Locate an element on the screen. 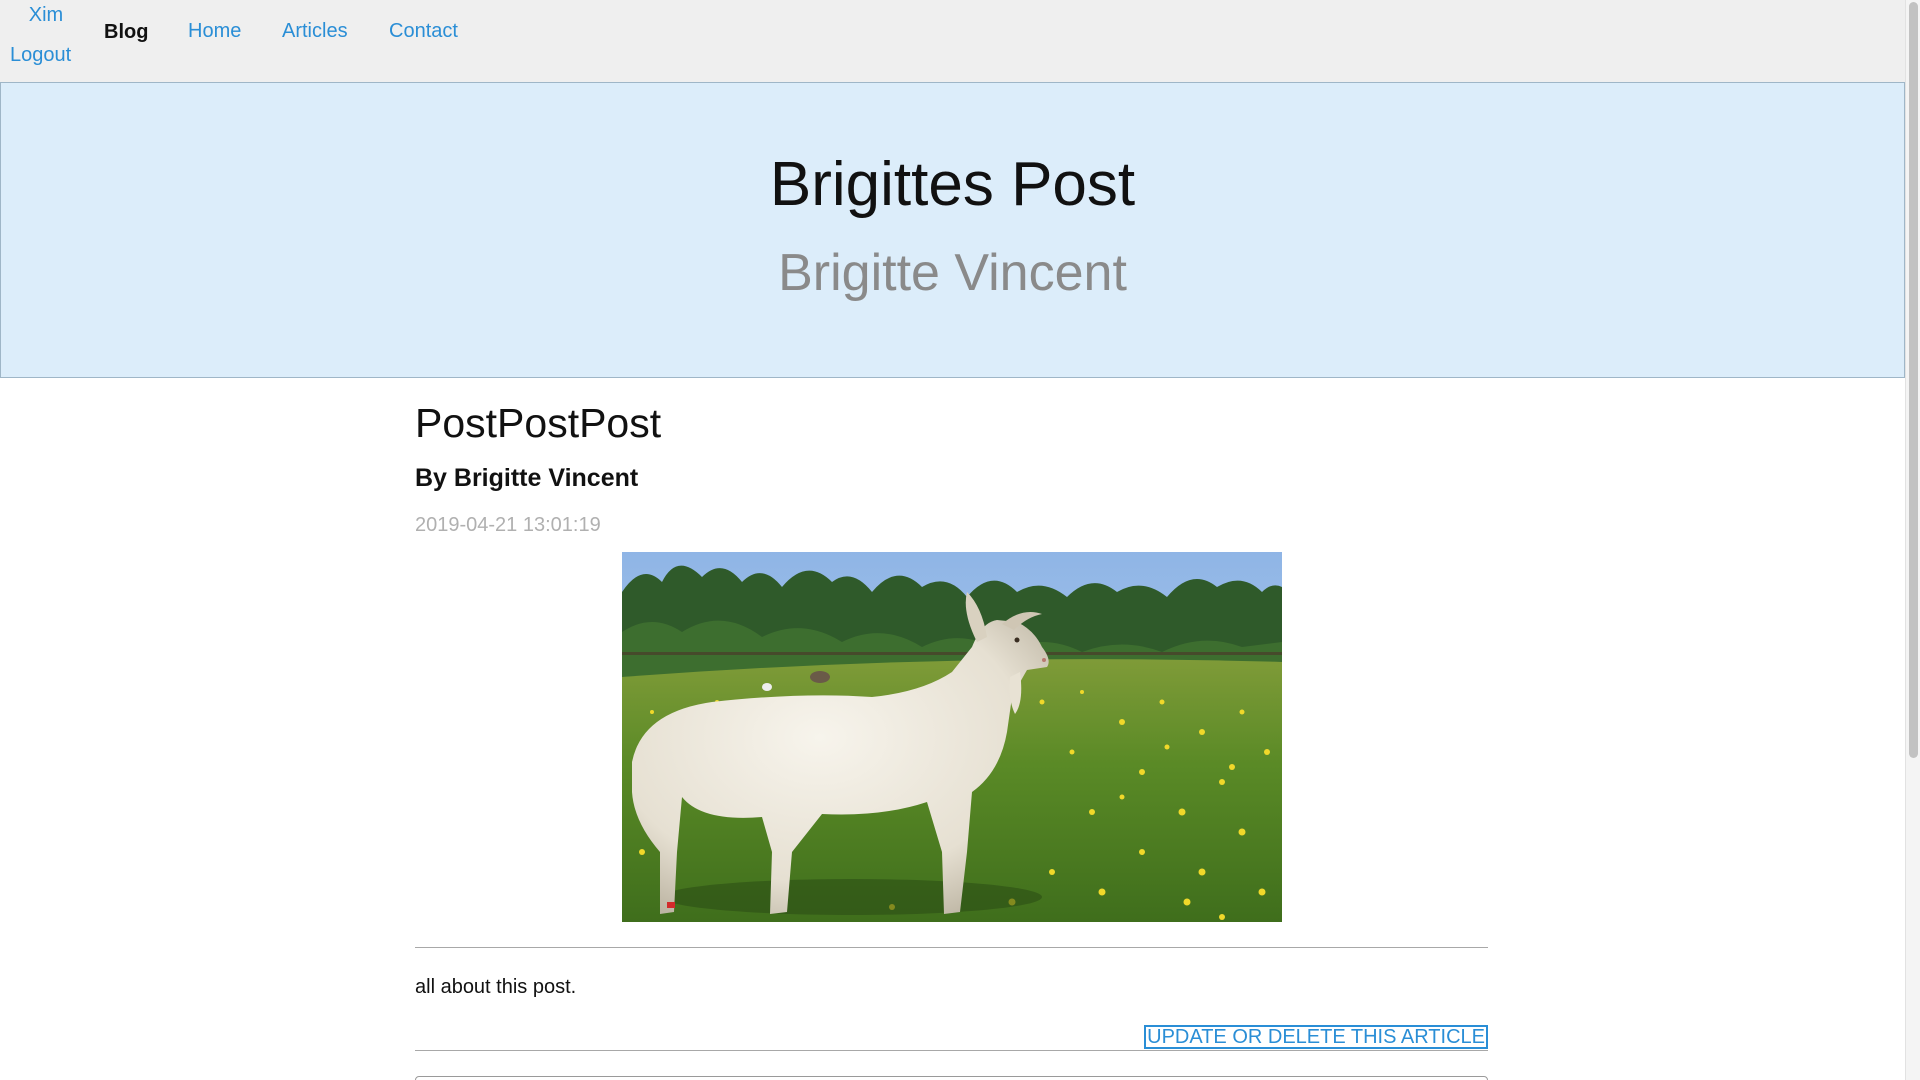 This screenshot has height=1080, width=1920. goat-photo-image is located at coordinates (952, 737).